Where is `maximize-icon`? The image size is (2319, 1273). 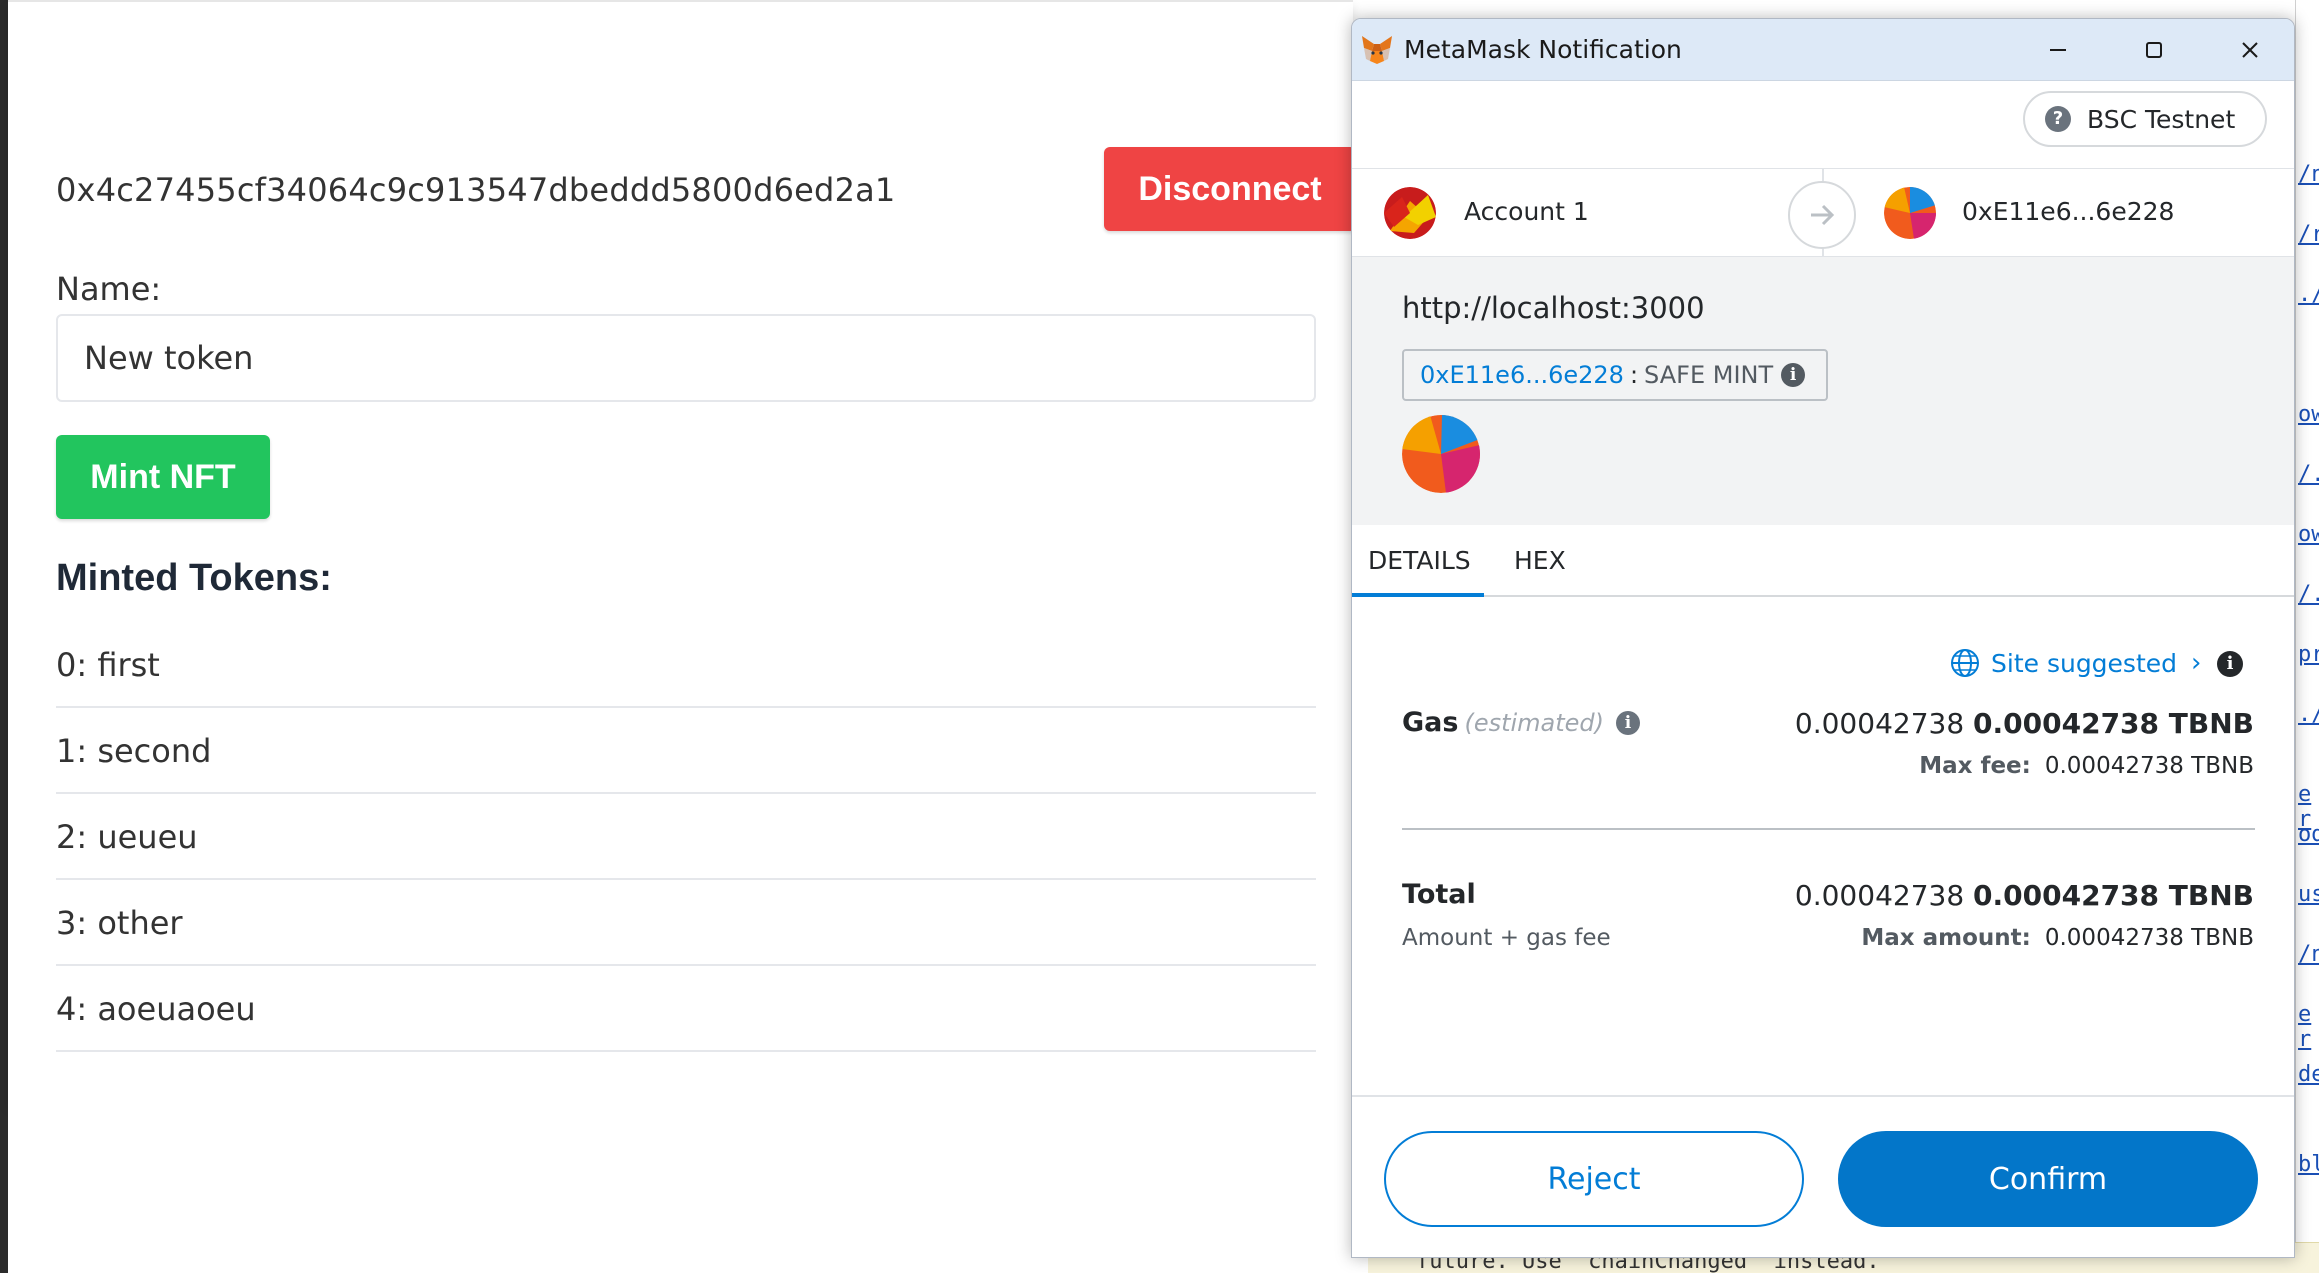
maximize-icon is located at coordinates (2154, 50).